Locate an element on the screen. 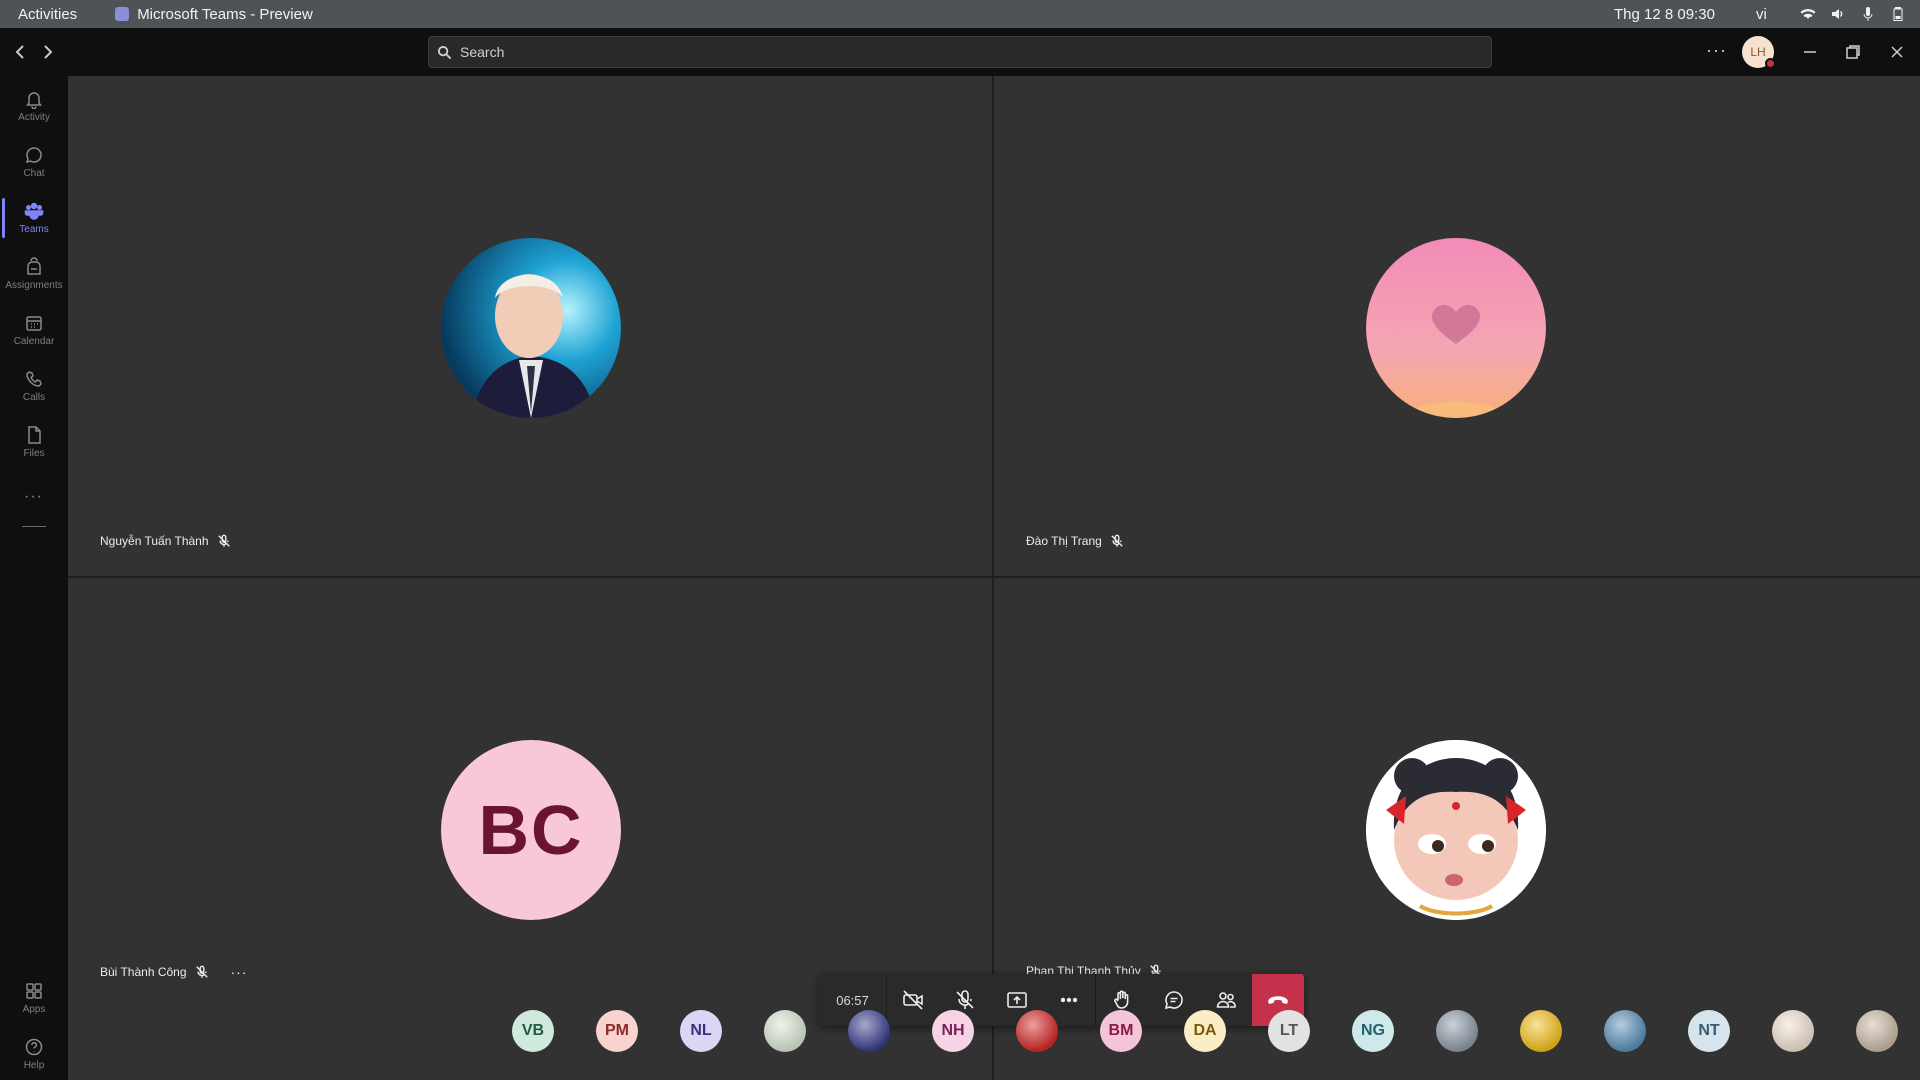  rail-item-activity: Activity is located at coordinates (34, 106).